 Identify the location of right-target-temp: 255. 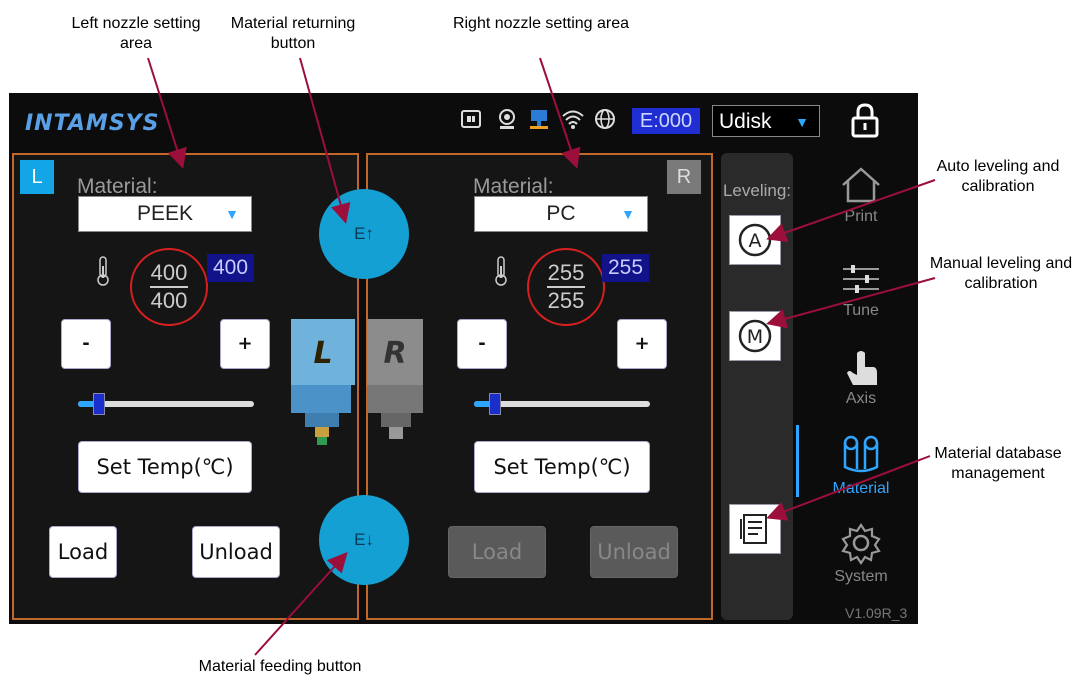
(566, 300).